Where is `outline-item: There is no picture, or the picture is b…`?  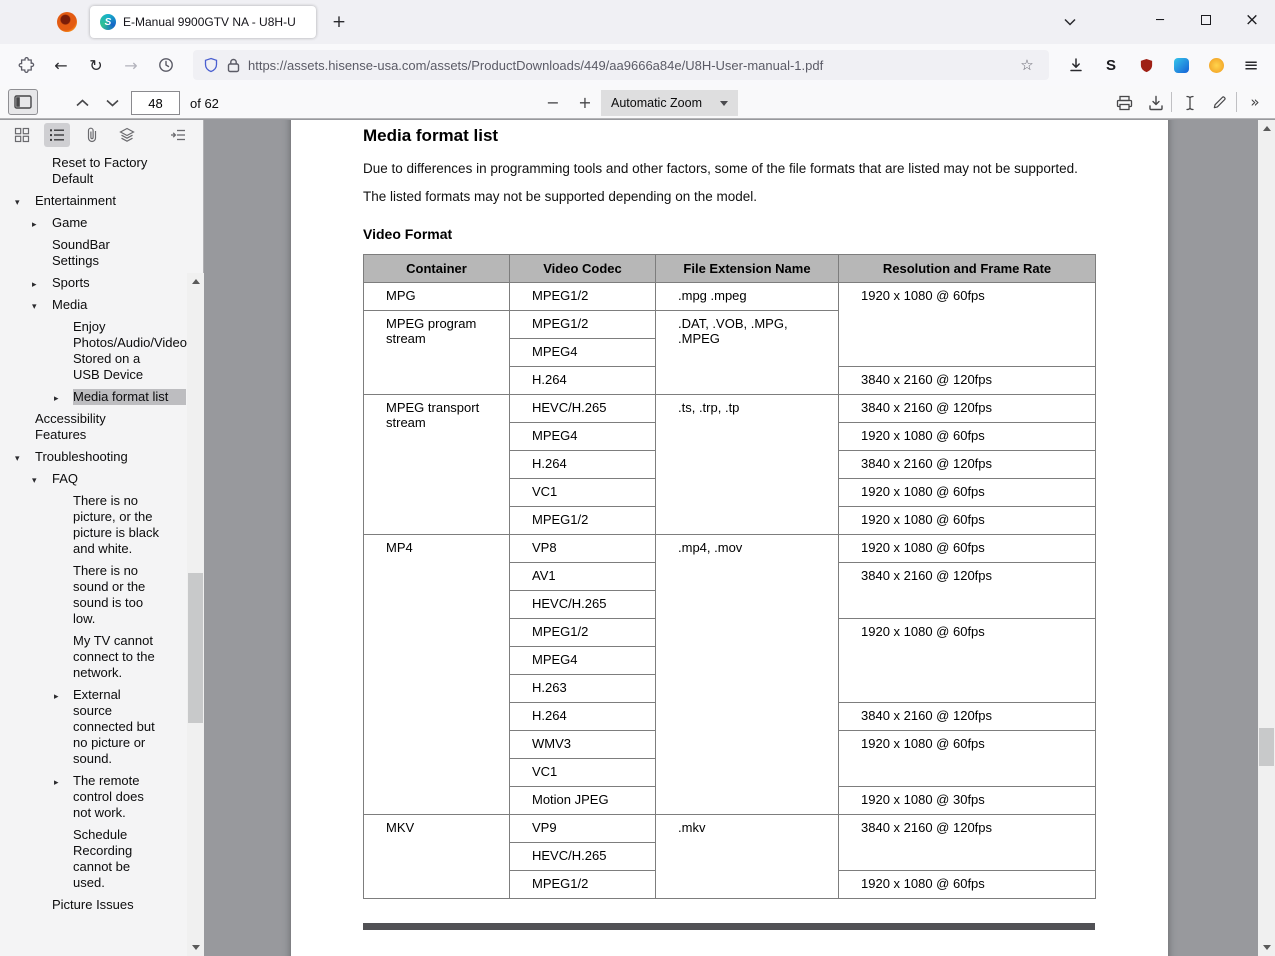 outline-item: There is no picture, or the picture is b… is located at coordinates (93, 525).